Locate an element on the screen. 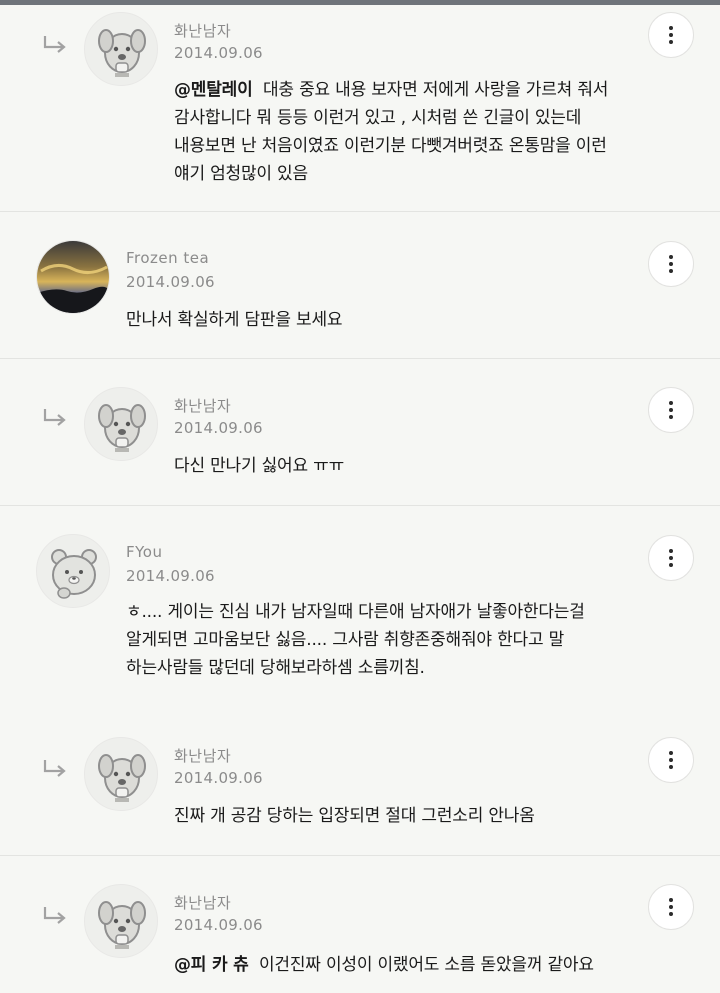 The image size is (720, 993). mention-link: @피 카 츄 is located at coordinates (211, 965).